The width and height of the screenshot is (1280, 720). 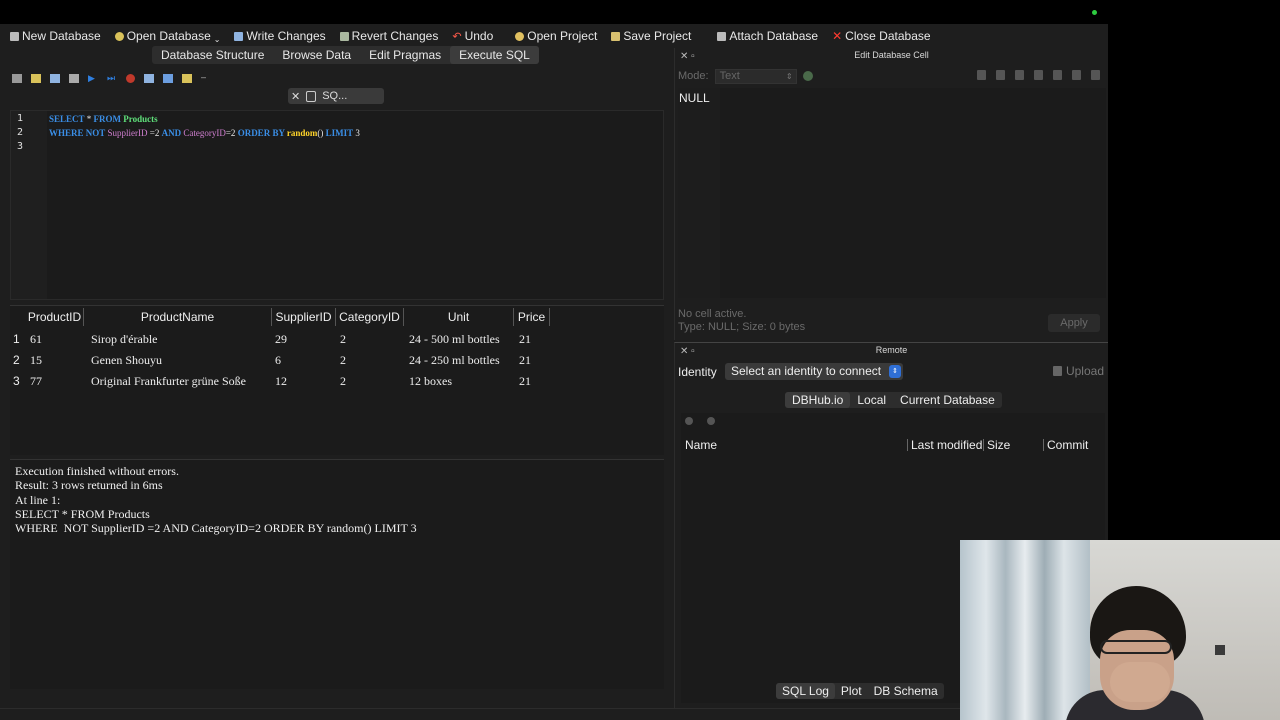 What do you see at coordinates (1067, 445) in the screenshot?
I see `column-header: Commit` at bounding box center [1067, 445].